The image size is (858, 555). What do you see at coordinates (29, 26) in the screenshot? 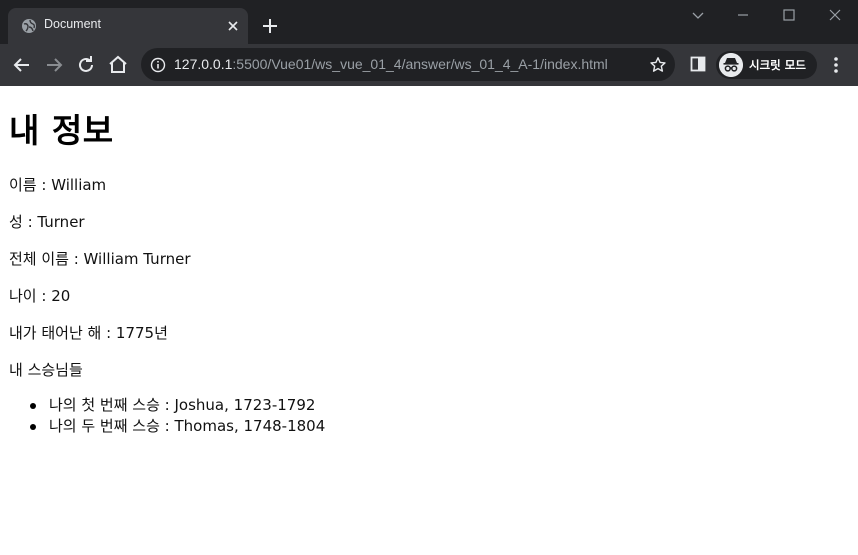
I see `globe-icon` at bounding box center [29, 26].